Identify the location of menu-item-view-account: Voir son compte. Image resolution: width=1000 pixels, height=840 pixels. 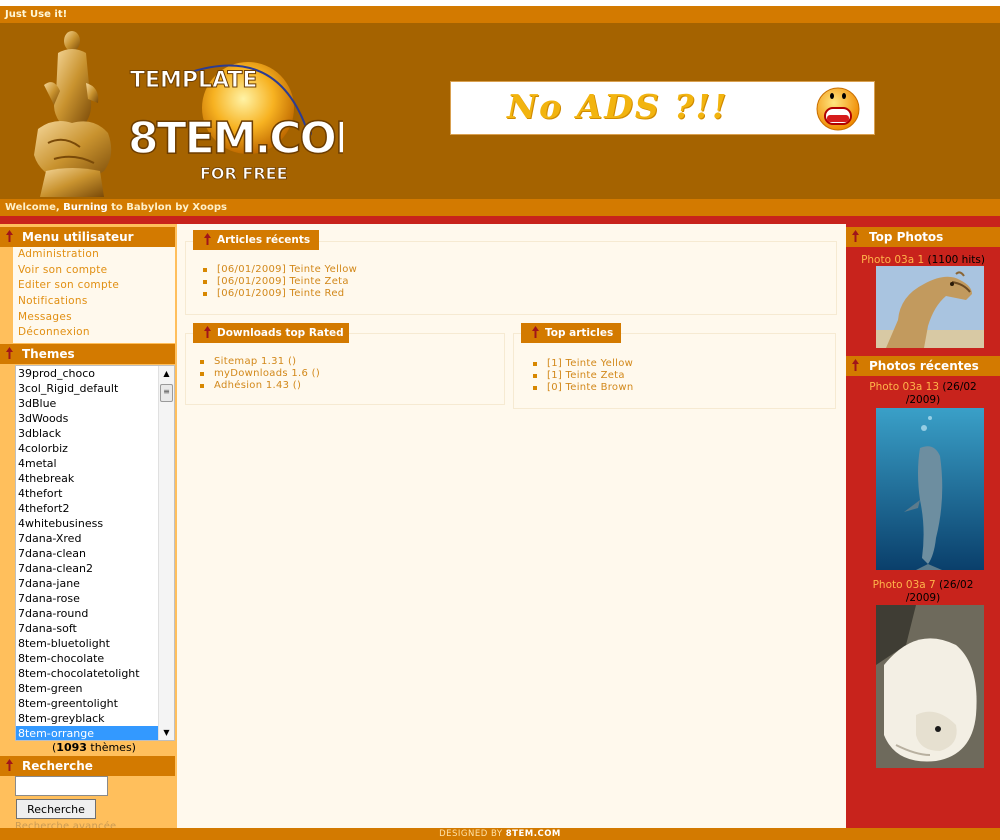
(94, 271).